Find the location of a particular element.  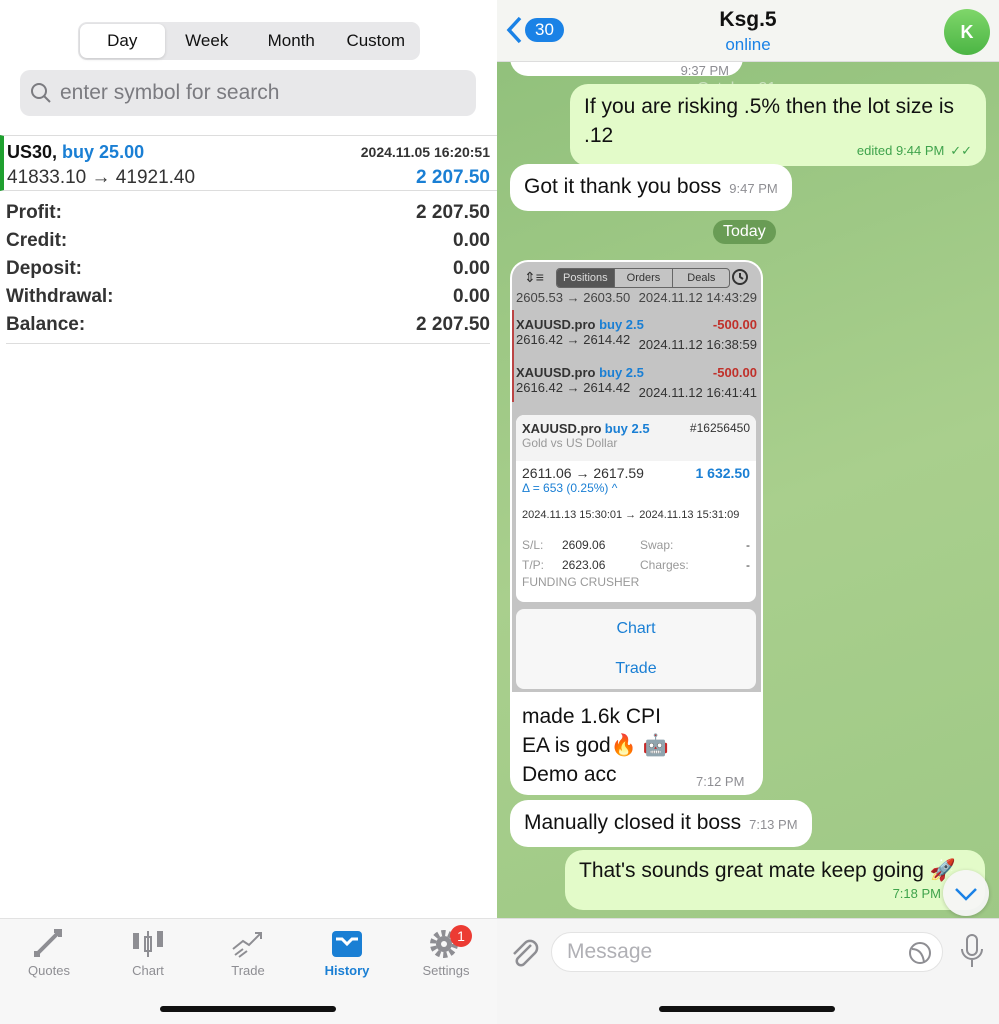

chat-header: 30 Ksg.5 online K is located at coordinates (748, 31).